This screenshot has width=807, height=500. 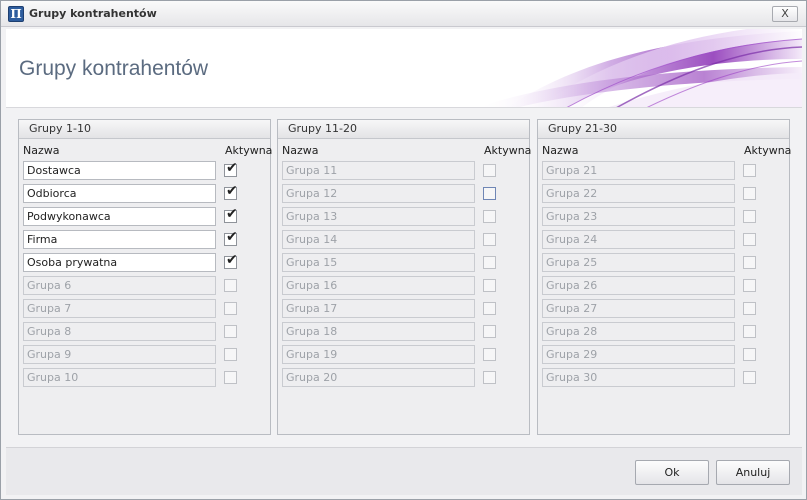 I want to click on group-name-field: Osoba prywatna, so click(x=119, y=262).